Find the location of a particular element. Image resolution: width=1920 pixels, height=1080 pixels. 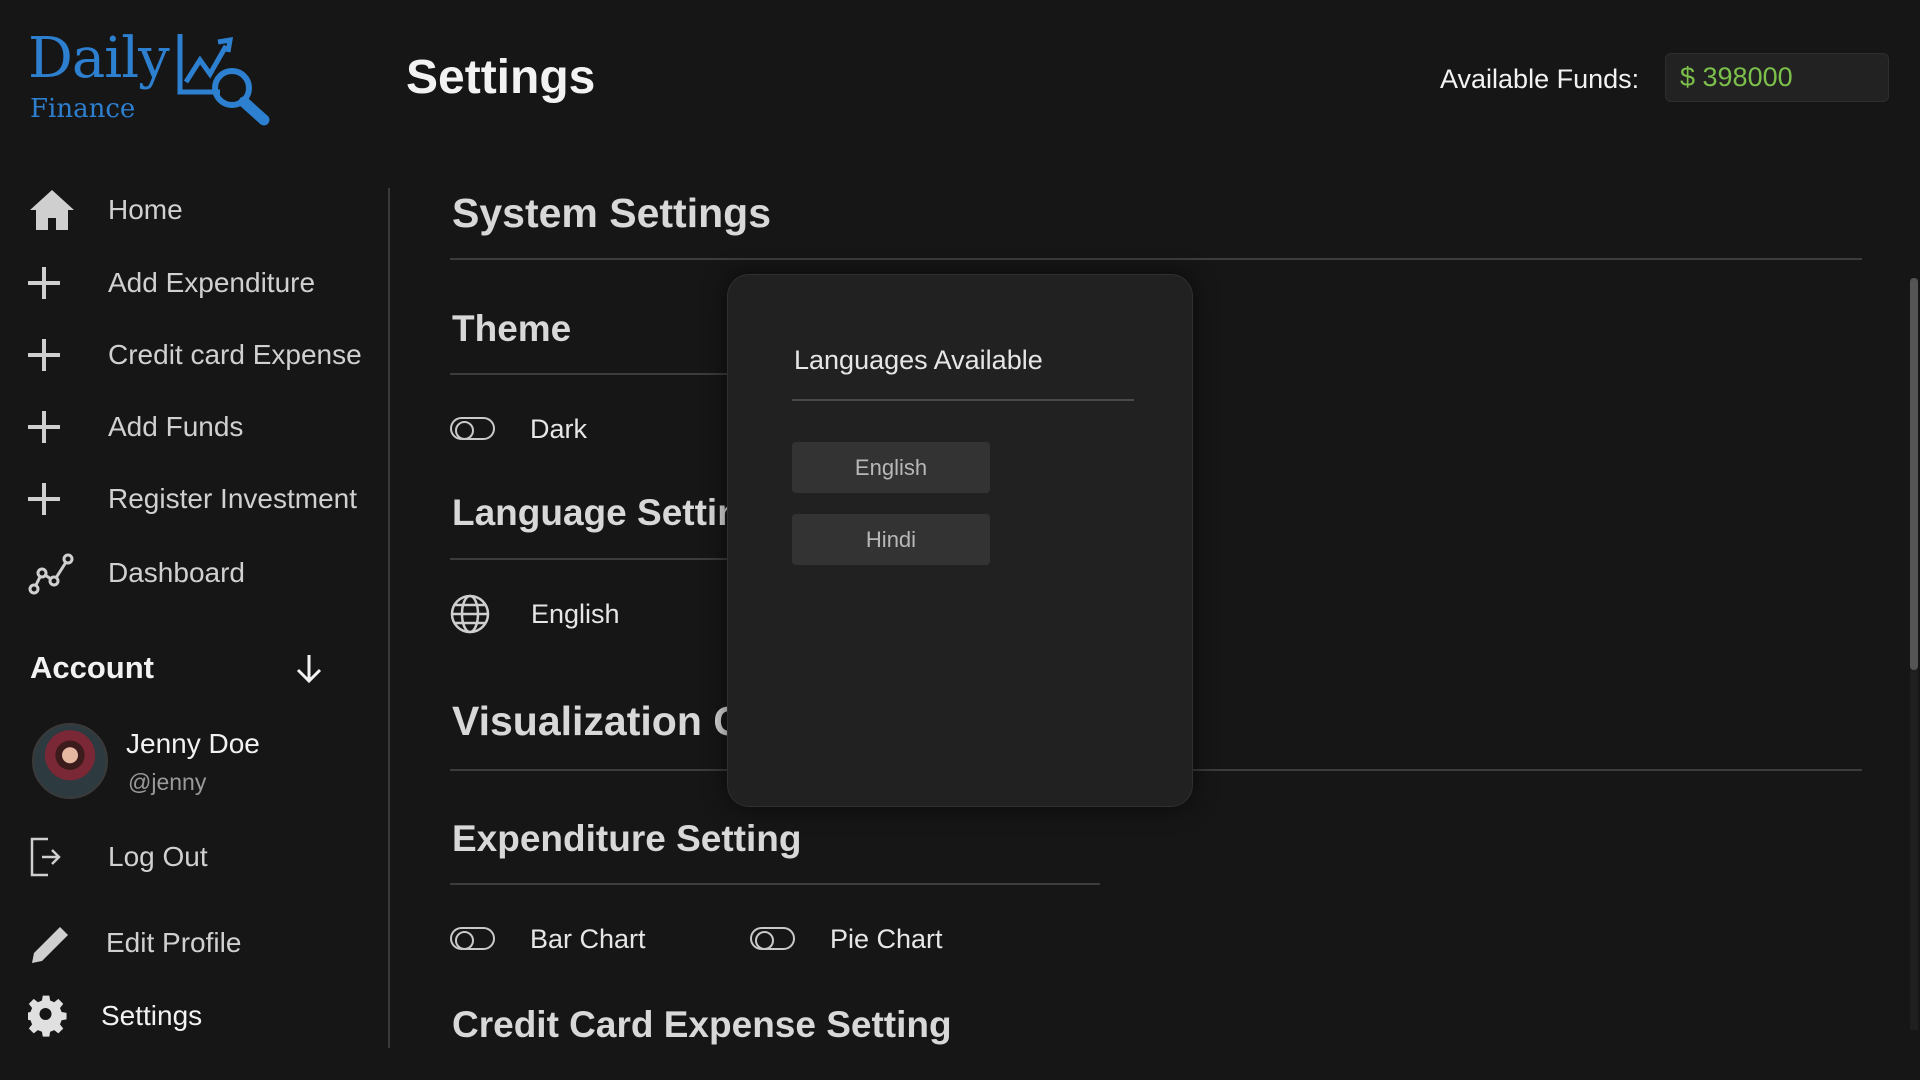

globe-icon is located at coordinates (470, 614).